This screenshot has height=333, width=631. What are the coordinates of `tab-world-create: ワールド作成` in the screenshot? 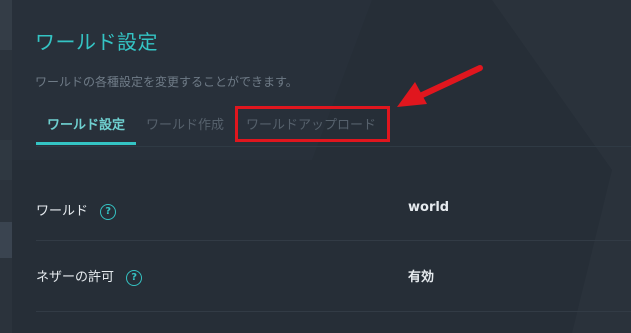 It's located at (185, 126).